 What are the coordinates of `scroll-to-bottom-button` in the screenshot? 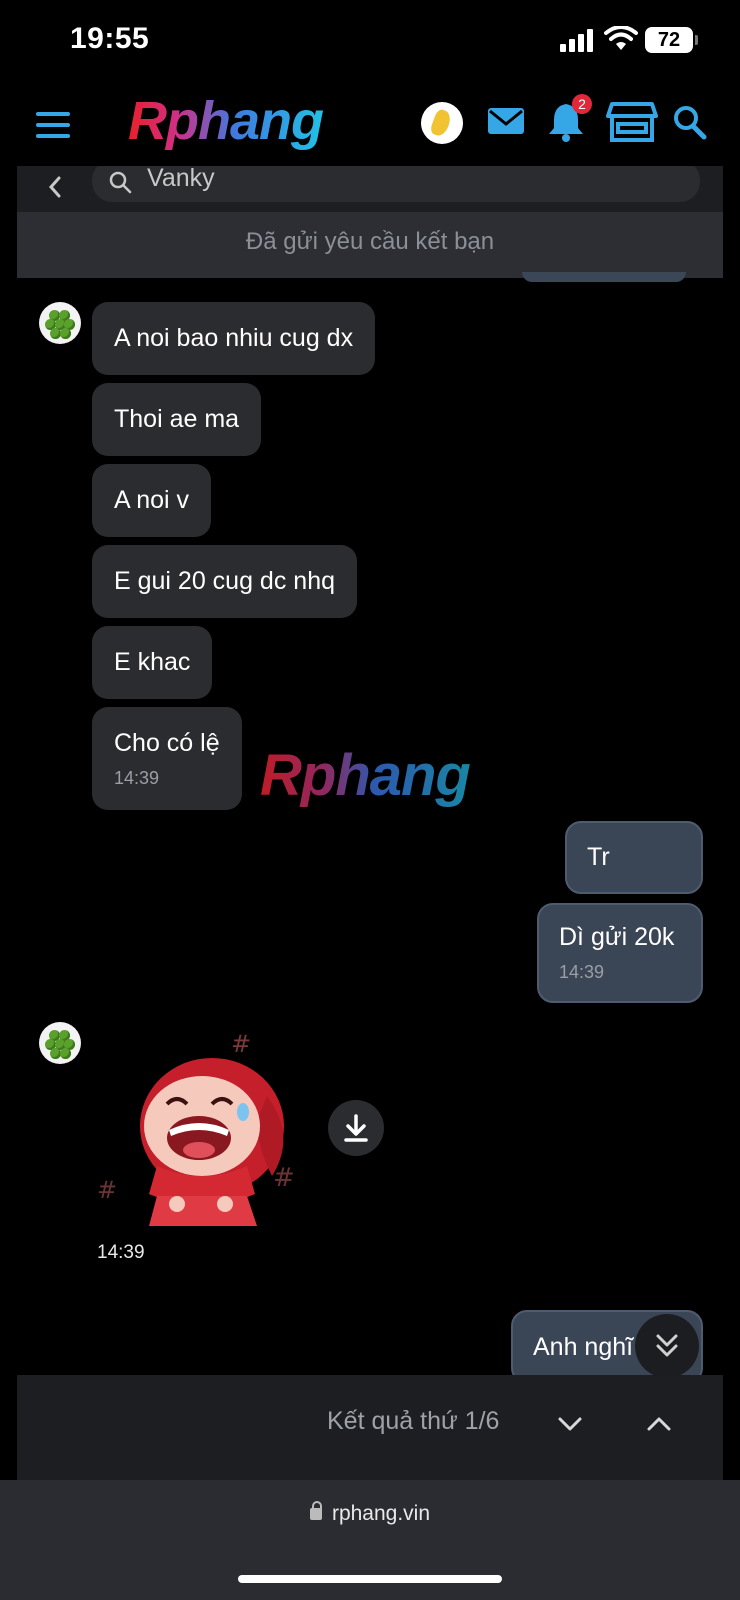 It's located at (667, 1346).